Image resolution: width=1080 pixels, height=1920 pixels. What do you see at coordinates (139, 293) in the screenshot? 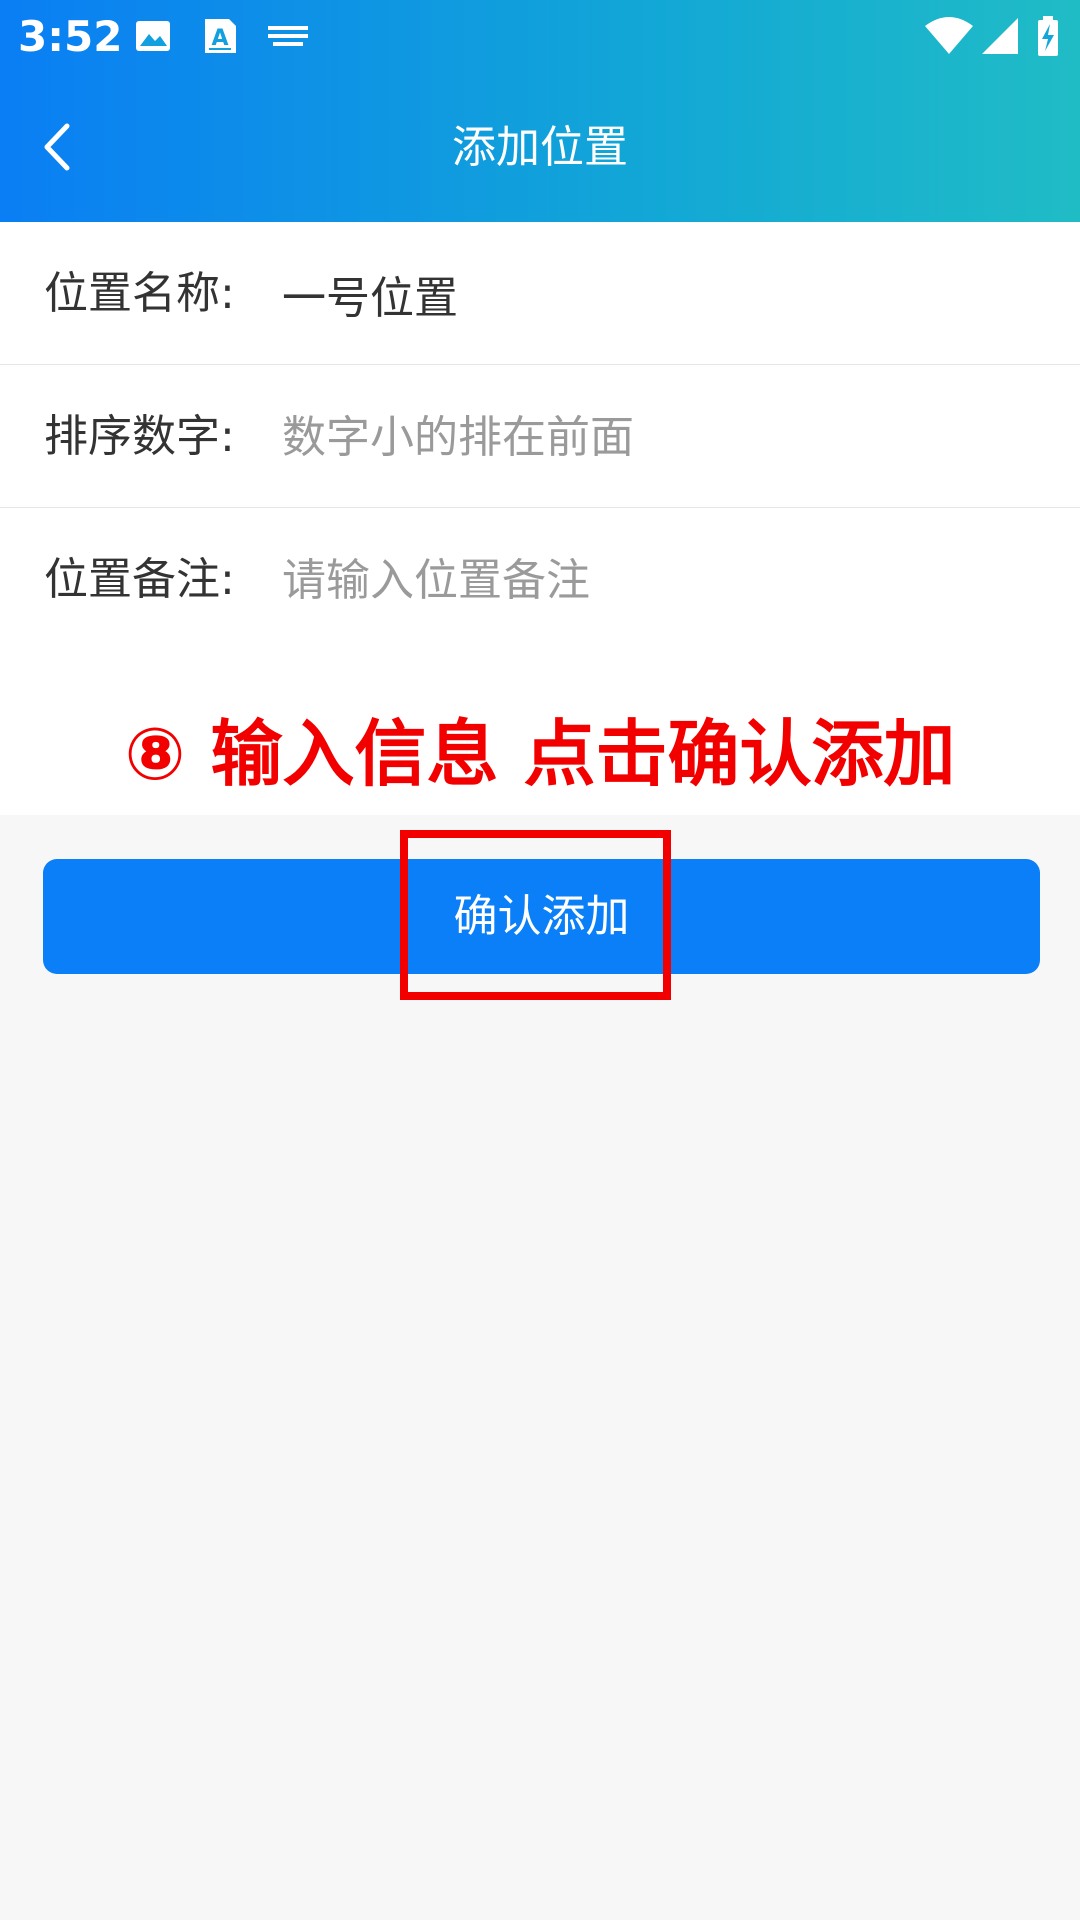
I see `location-name-label: 位置名称:` at bounding box center [139, 293].